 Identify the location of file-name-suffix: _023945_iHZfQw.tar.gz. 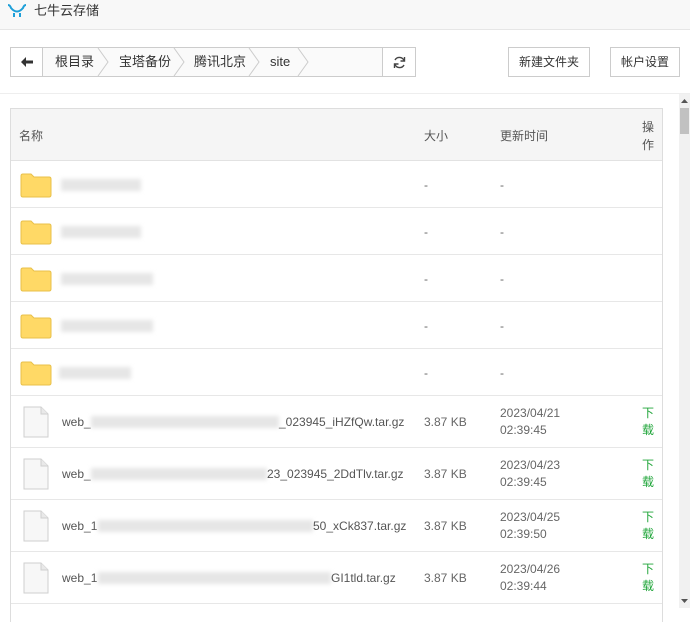
(341, 422).